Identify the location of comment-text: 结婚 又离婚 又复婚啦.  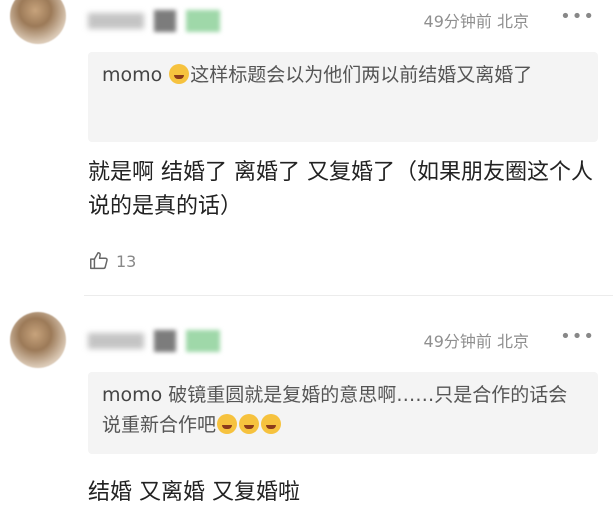
(194, 492).